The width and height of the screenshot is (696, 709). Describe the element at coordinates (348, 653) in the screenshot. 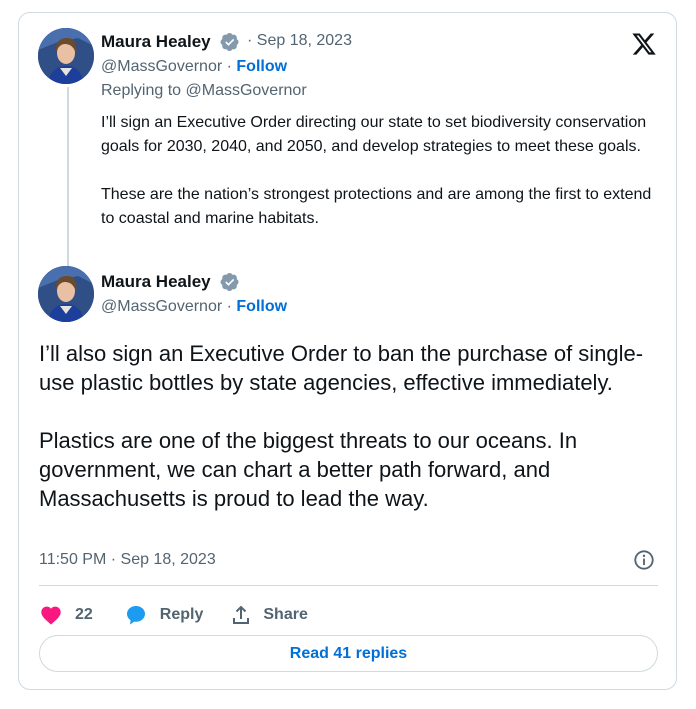

I see `read-replies-button: Read 41 replies` at that location.